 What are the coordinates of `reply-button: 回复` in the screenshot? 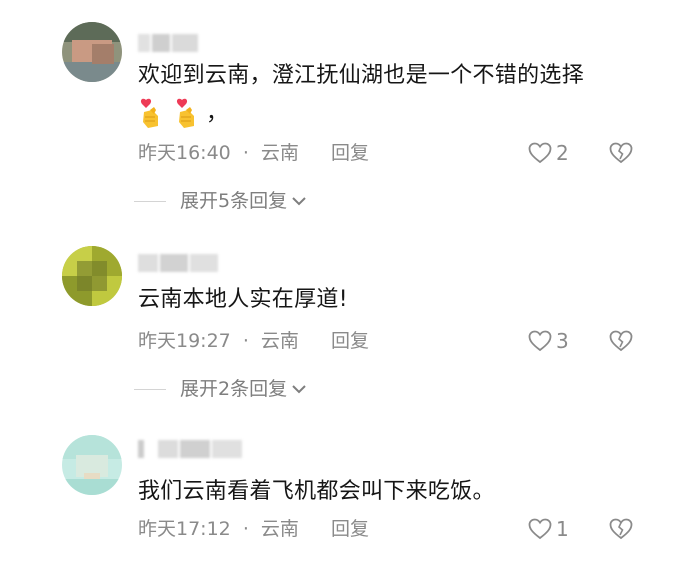 It's located at (350, 529).